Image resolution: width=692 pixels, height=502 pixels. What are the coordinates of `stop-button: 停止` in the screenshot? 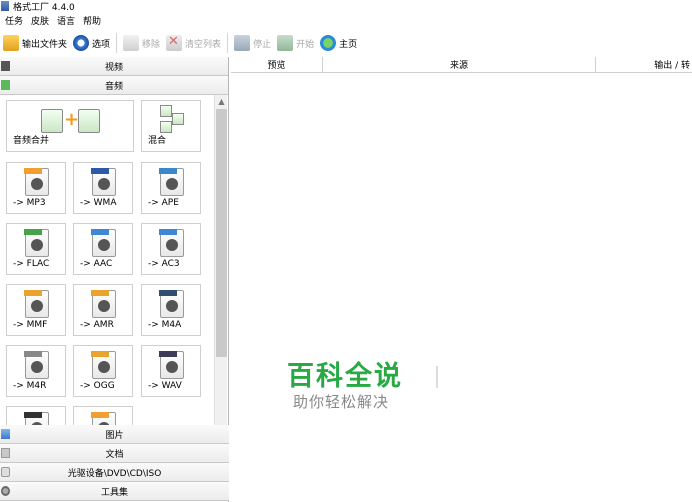 It's located at (252, 43).